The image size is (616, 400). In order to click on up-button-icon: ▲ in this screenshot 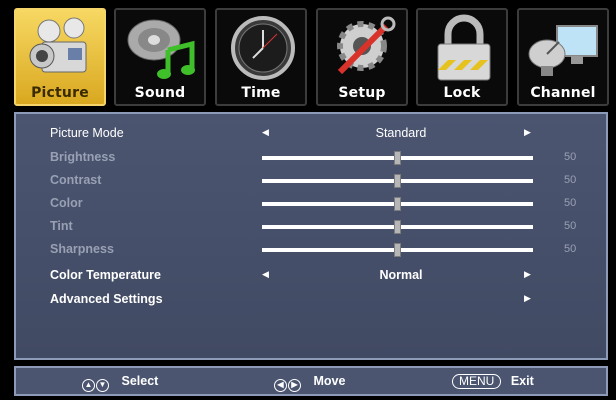, I will do `click(88, 385)`.